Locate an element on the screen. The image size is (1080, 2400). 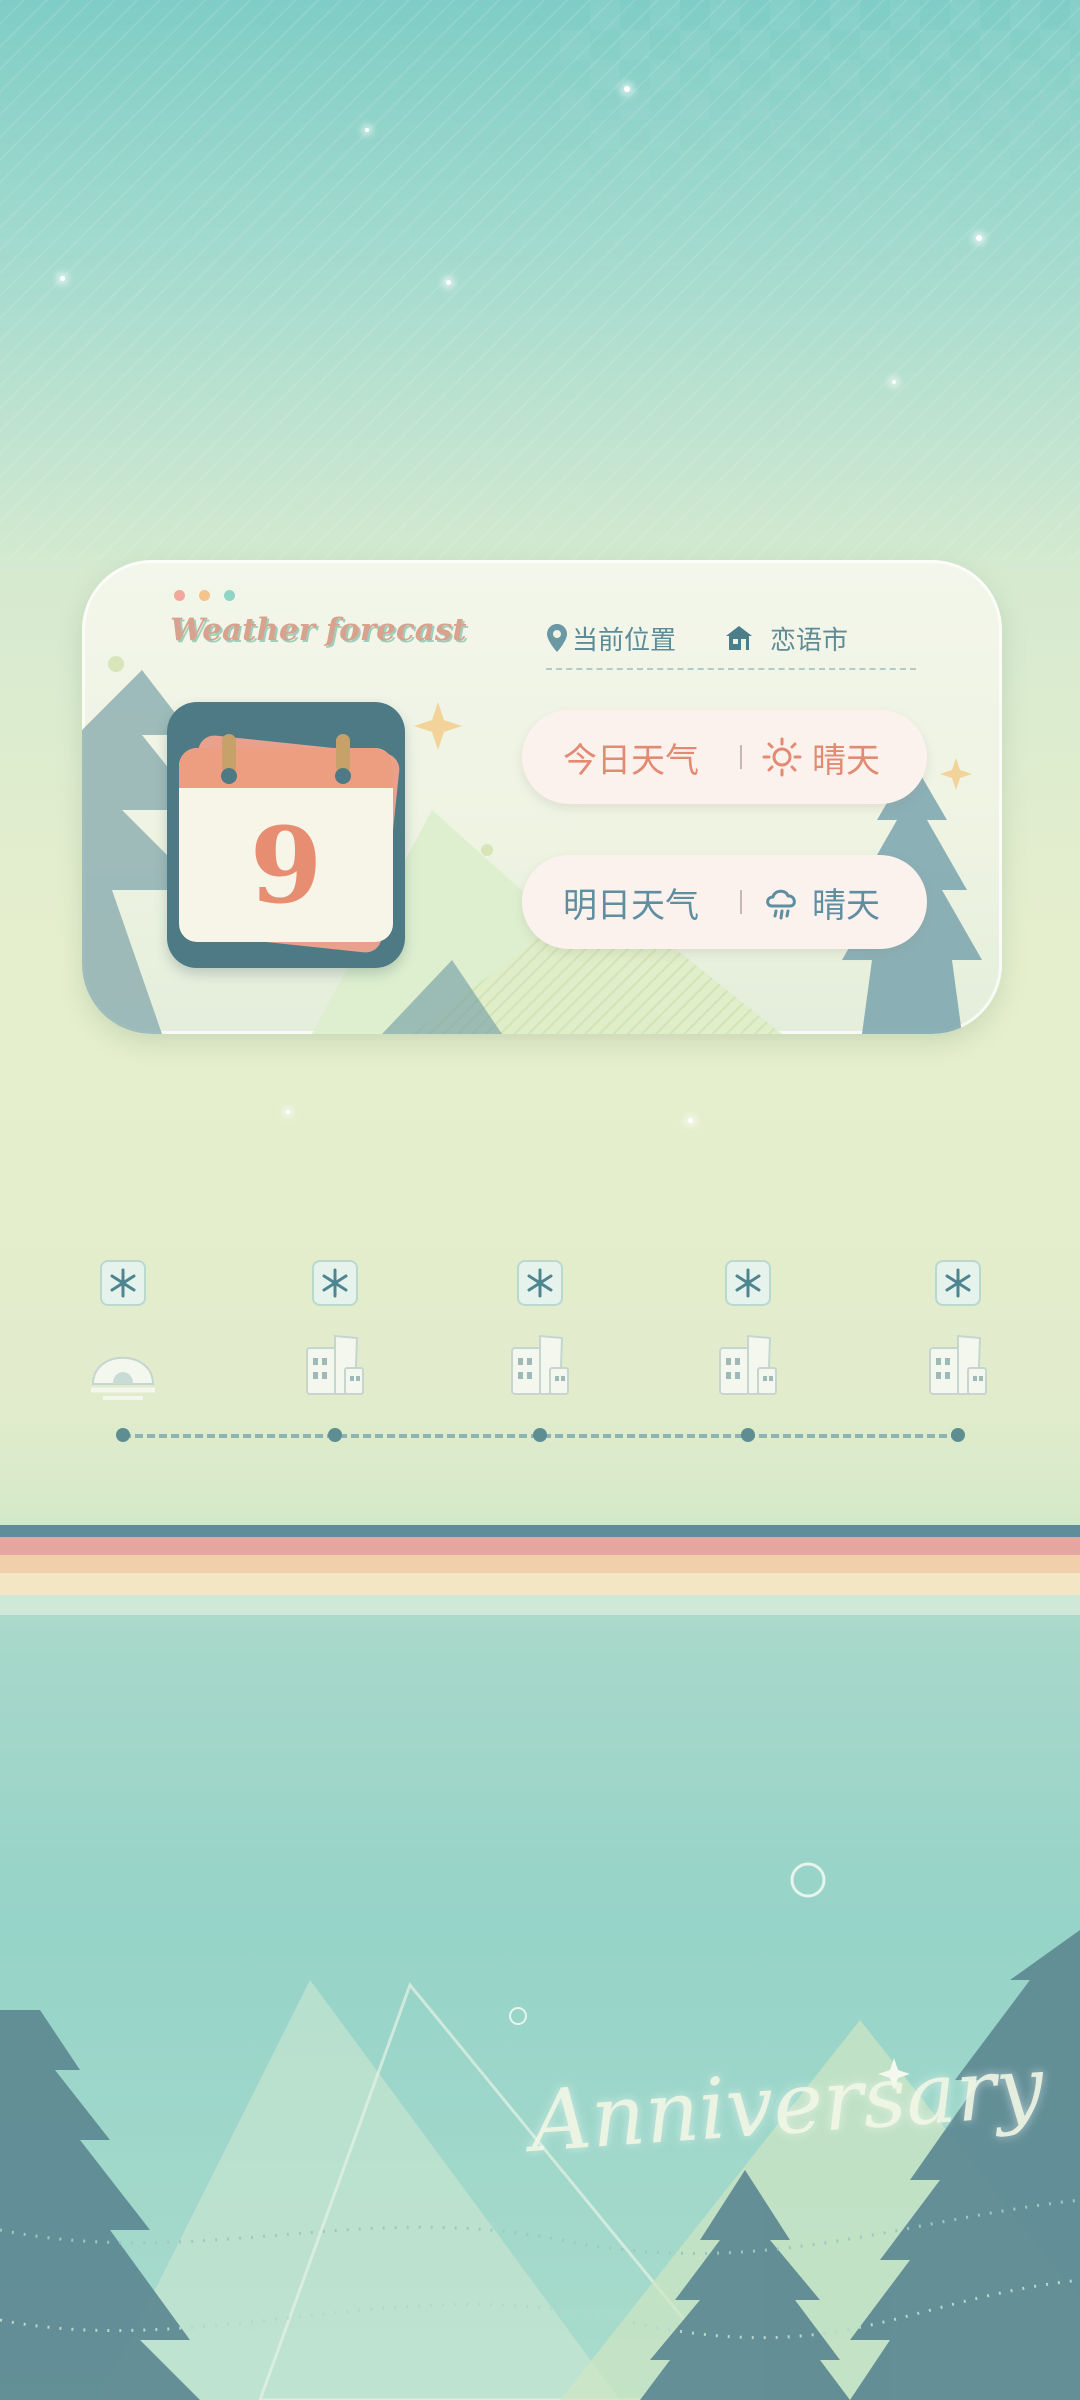
tomorrow-weather-pill: 明日天气 晴天 is located at coordinates (724, 902).